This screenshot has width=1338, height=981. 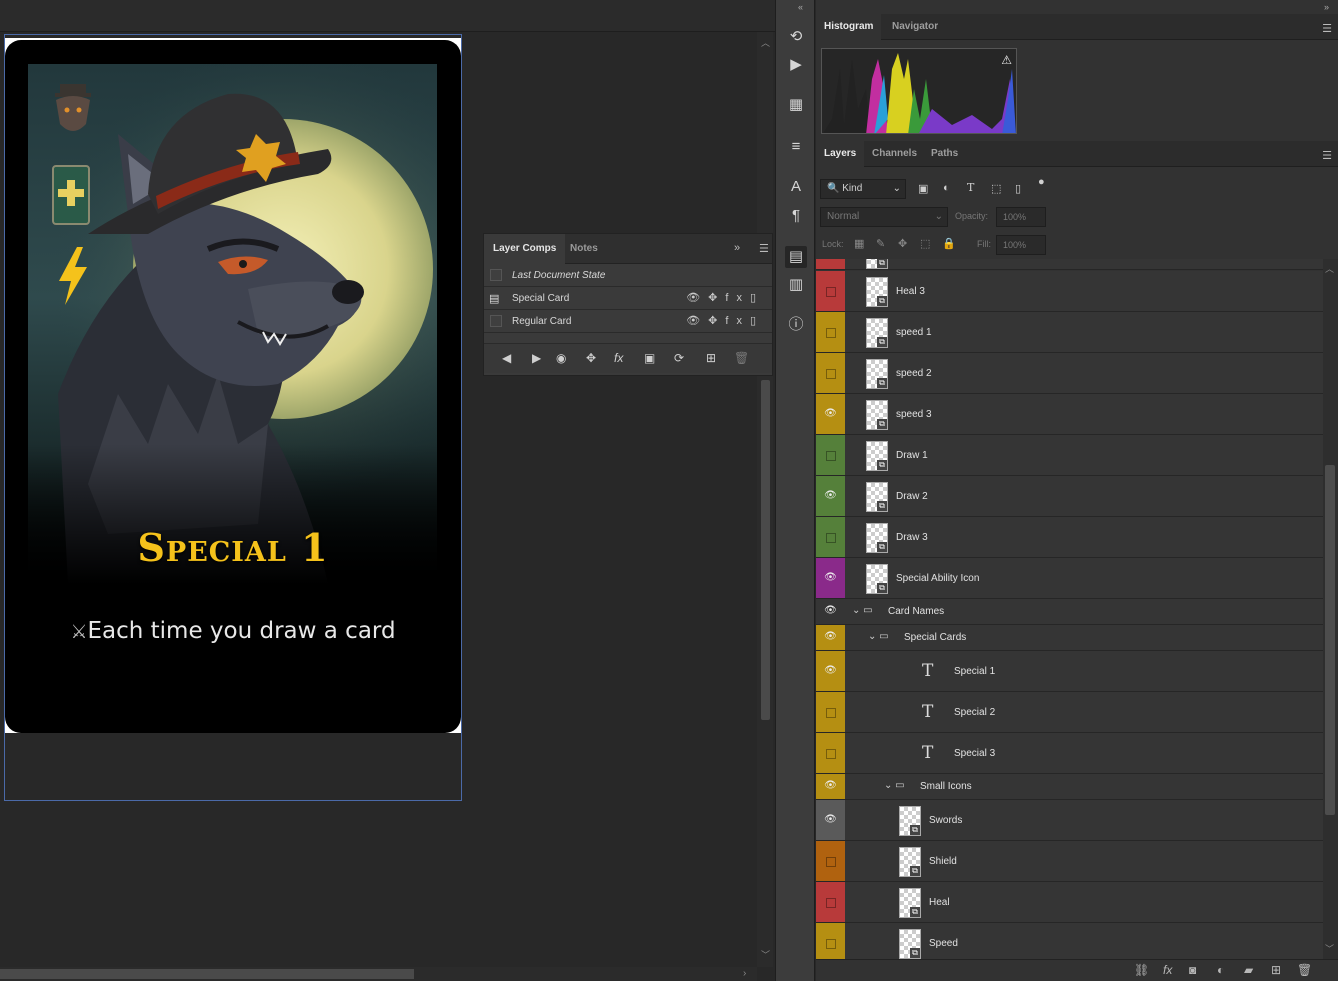 What do you see at coordinates (1069, 332) in the screenshot?
I see `layer-row: ⧉ speed 1` at bounding box center [1069, 332].